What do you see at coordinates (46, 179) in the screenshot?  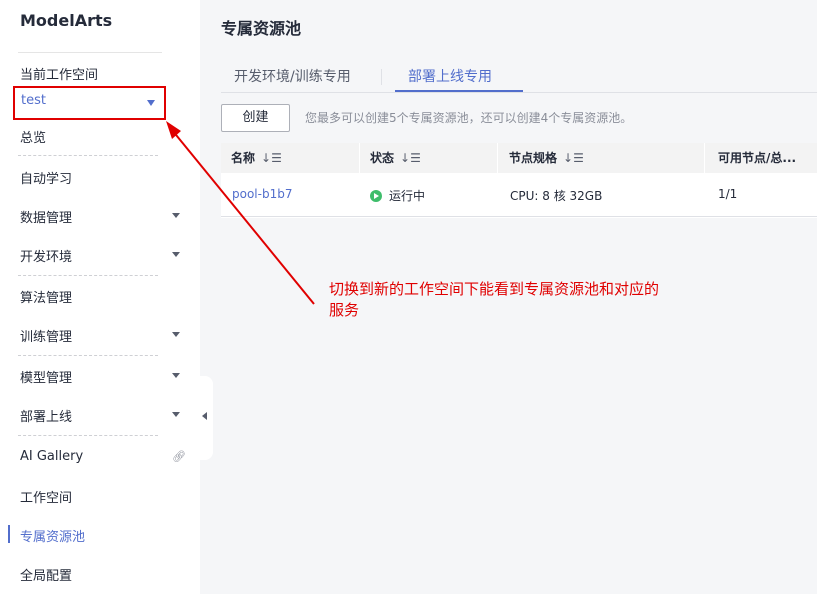 I see `sidebar-item-label: 自动学习` at bounding box center [46, 179].